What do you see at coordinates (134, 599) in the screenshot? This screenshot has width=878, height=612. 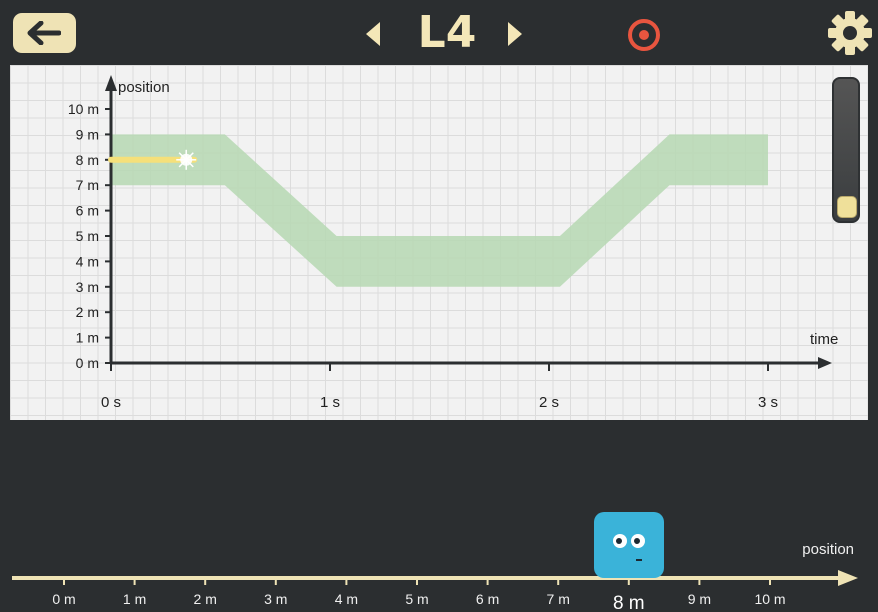 I see `number-line-tick-label: 1 m` at bounding box center [134, 599].